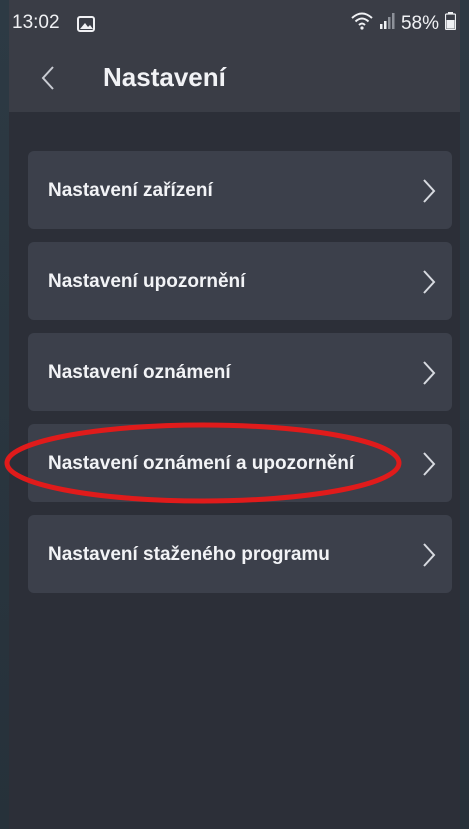 Image resolution: width=469 pixels, height=829 pixels. I want to click on settings-item-label: Nastavení oznámení, so click(139, 372).